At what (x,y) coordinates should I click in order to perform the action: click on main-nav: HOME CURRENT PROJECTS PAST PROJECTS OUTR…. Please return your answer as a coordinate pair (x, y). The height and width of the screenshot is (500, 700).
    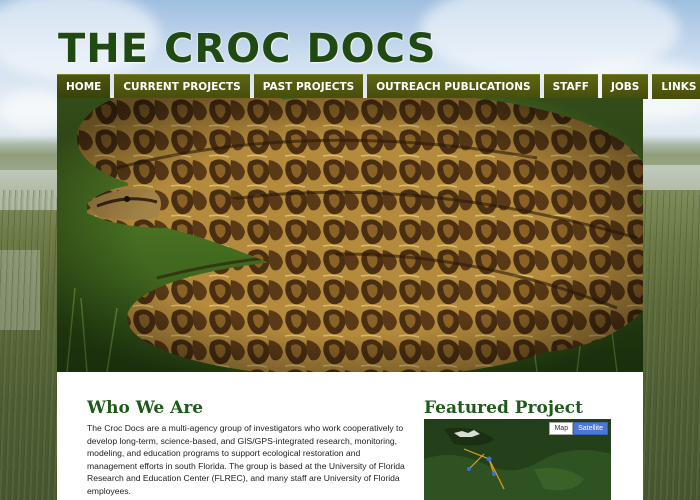
    Looking at the image, I should click on (378, 86).